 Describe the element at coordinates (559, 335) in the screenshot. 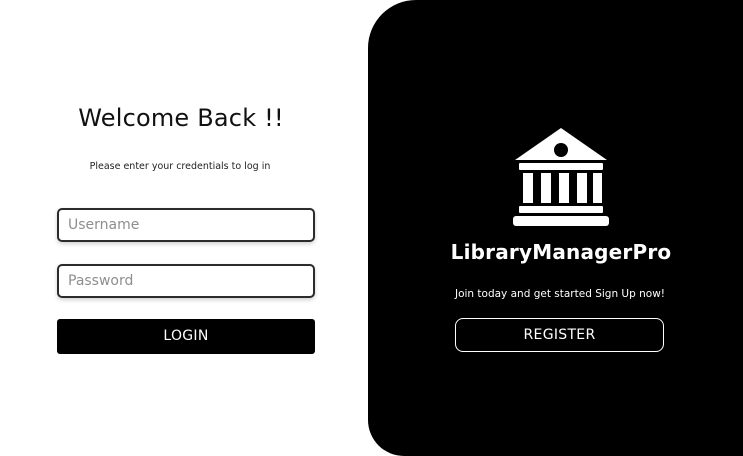

I see `register-button: REGISTER` at that location.